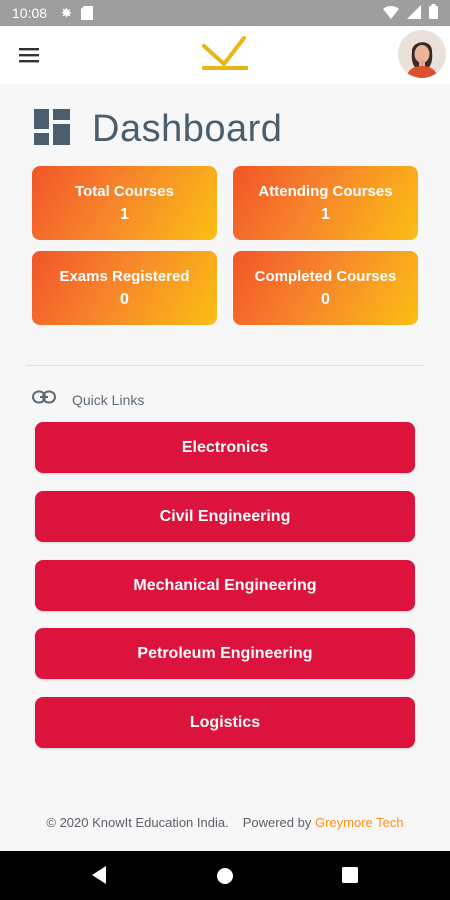 The image size is (450, 900). Describe the element at coordinates (225, 653) in the screenshot. I see `quick-link-petroleum-engineering: Petroleum Engineering` at that location.